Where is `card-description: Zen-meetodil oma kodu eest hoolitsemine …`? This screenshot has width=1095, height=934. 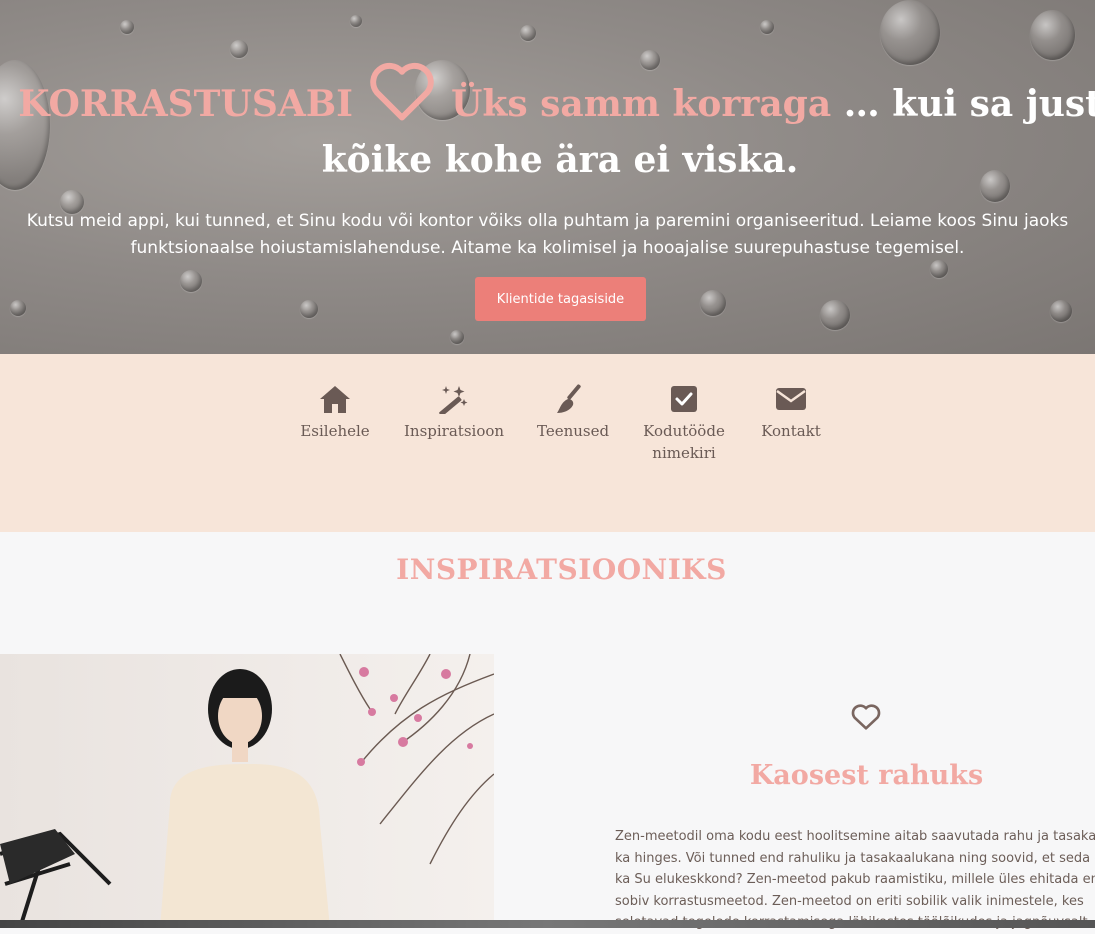
card-description: Zen-meetodil oma kodu eest hoolitsemine … is located at coordinates (855, 880).